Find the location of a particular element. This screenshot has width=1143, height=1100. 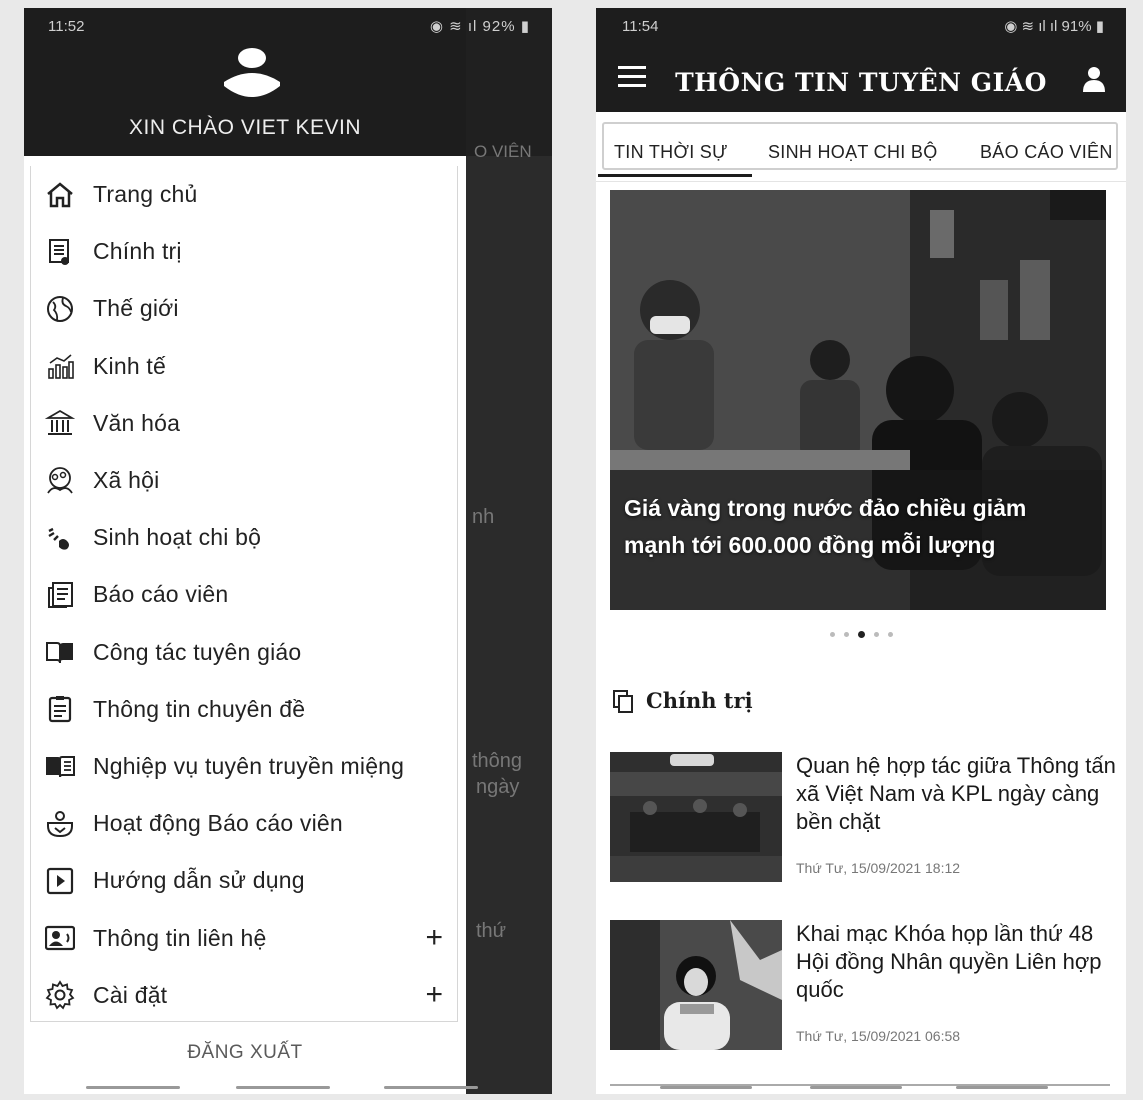

menu-item-oral-propaganda: Nghiệp vụ tuyên truyền miệng is located at coordinates (244, 766).